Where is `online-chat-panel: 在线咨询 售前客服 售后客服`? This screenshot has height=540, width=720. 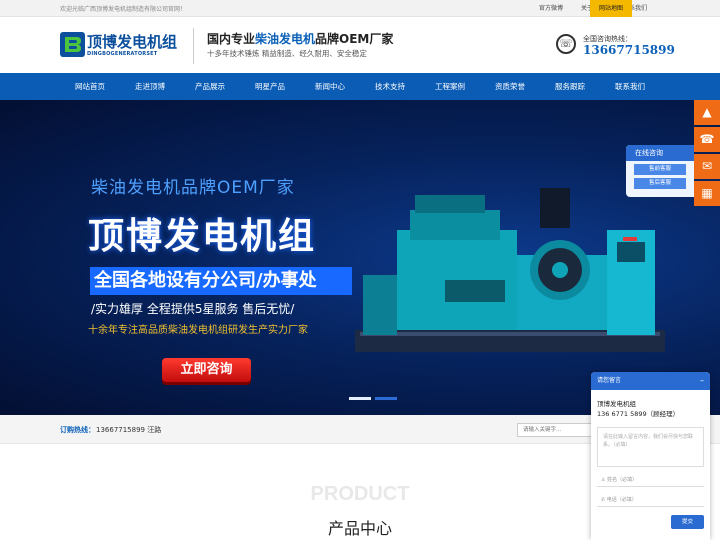 online-chat-panel: 在线咨询 售前客服 售后客服 is located at coordinates (660, 171).